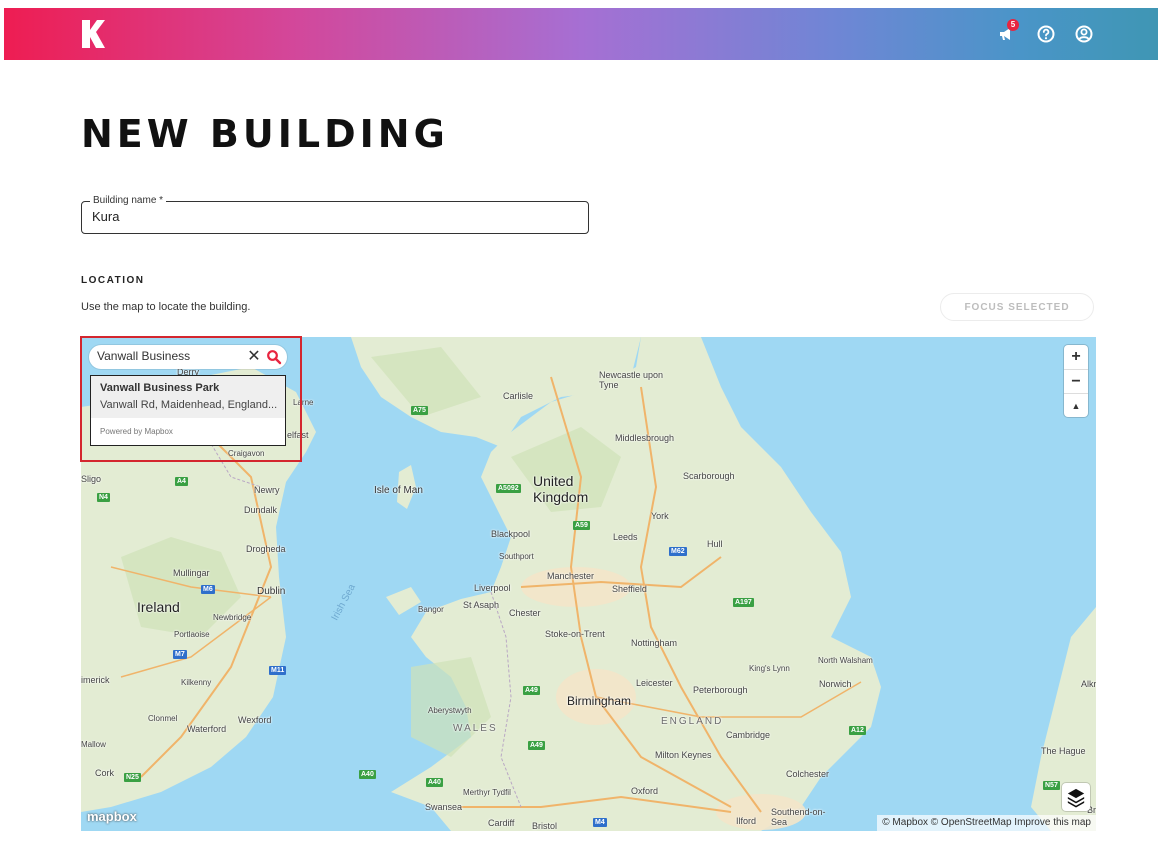  What do you see at coordinates (743, 602) in the screenshot?
I see `road-shield: A197` at bounding box center [743, 602].